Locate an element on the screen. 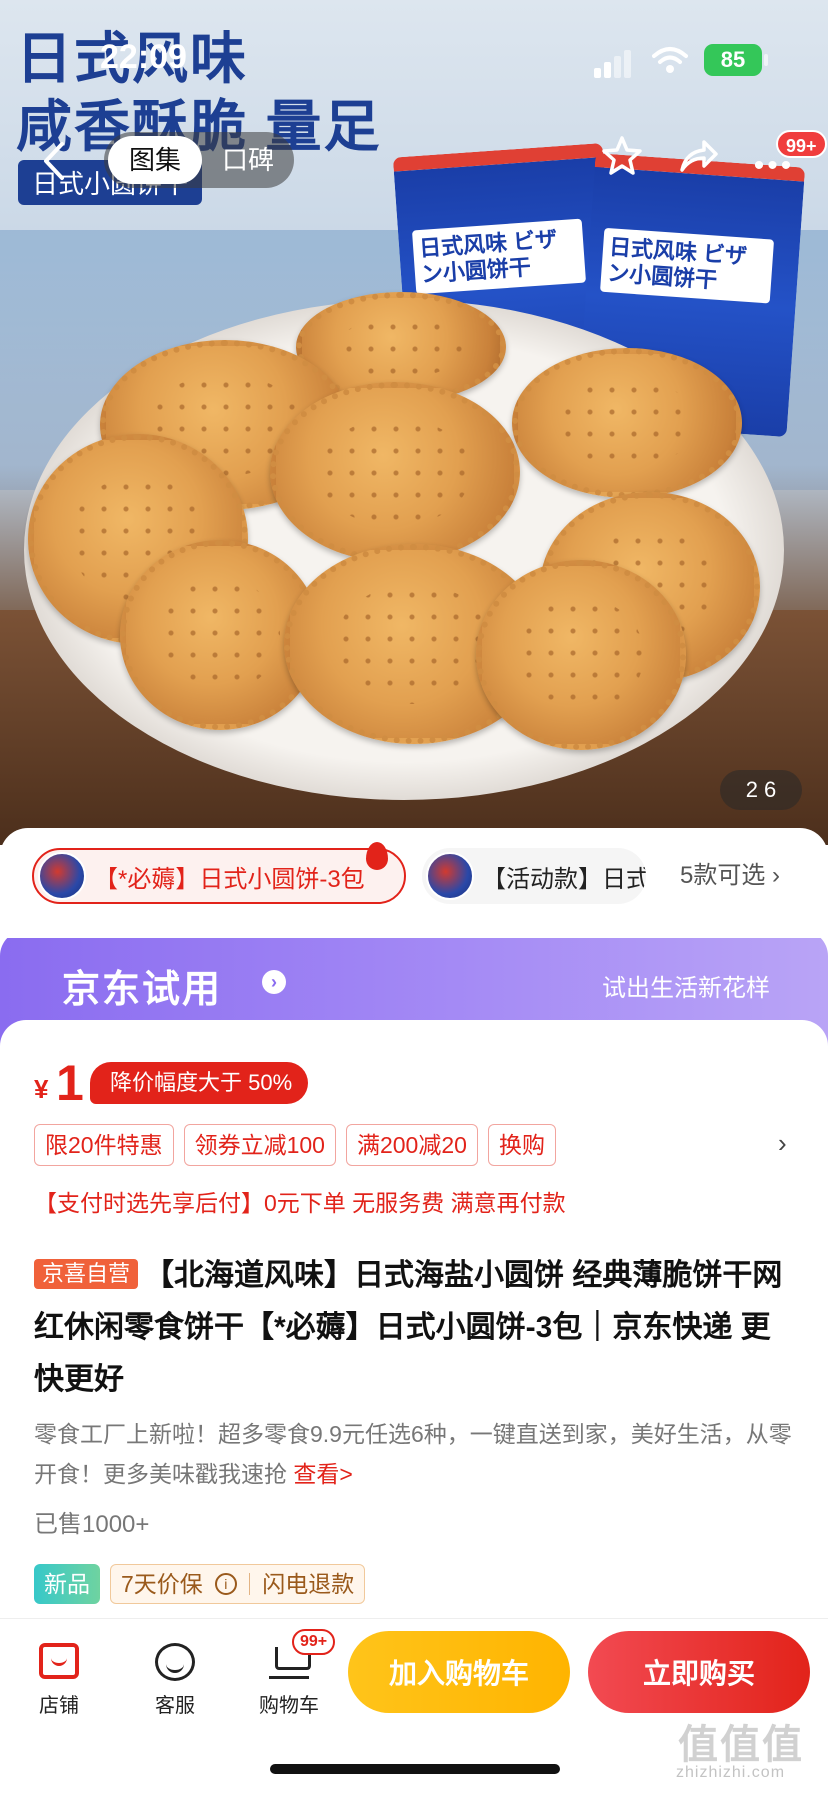  new-product-tag: 新品 is located at coordinates (67, 1584).